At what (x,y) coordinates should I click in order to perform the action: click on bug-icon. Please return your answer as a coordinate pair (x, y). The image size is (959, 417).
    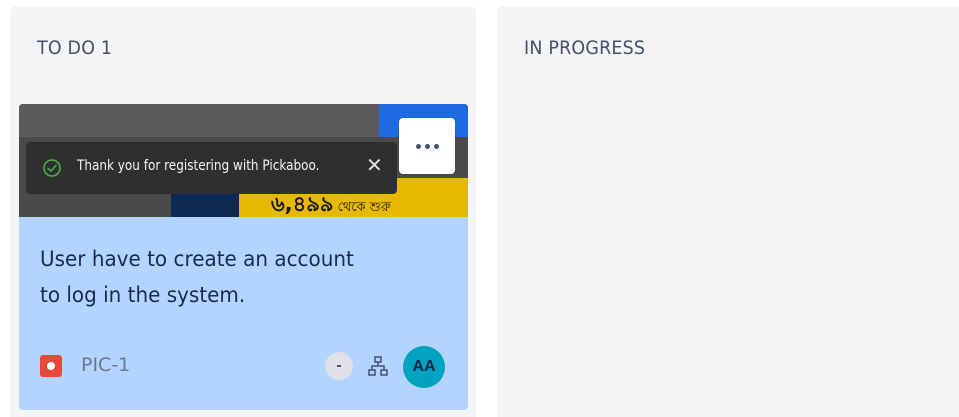
    Looking at the image, I should click on (51, 366).